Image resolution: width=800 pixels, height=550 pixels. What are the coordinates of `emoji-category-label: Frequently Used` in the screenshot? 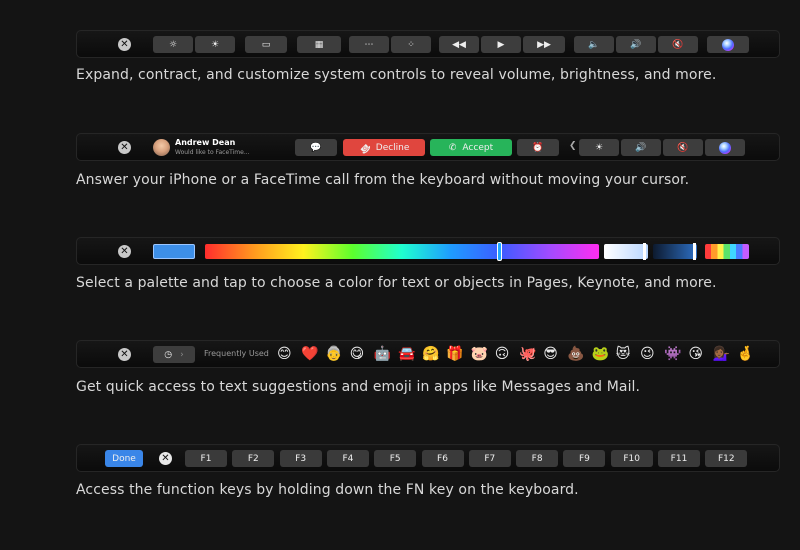 It's located at (236, 353).